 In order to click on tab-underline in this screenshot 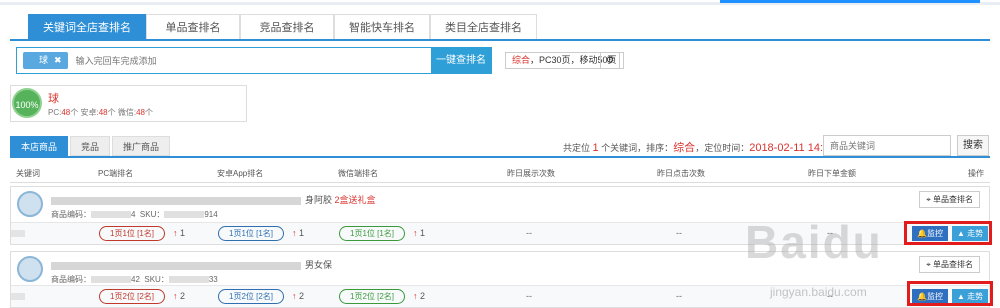, I will do `click(500, 40)`.